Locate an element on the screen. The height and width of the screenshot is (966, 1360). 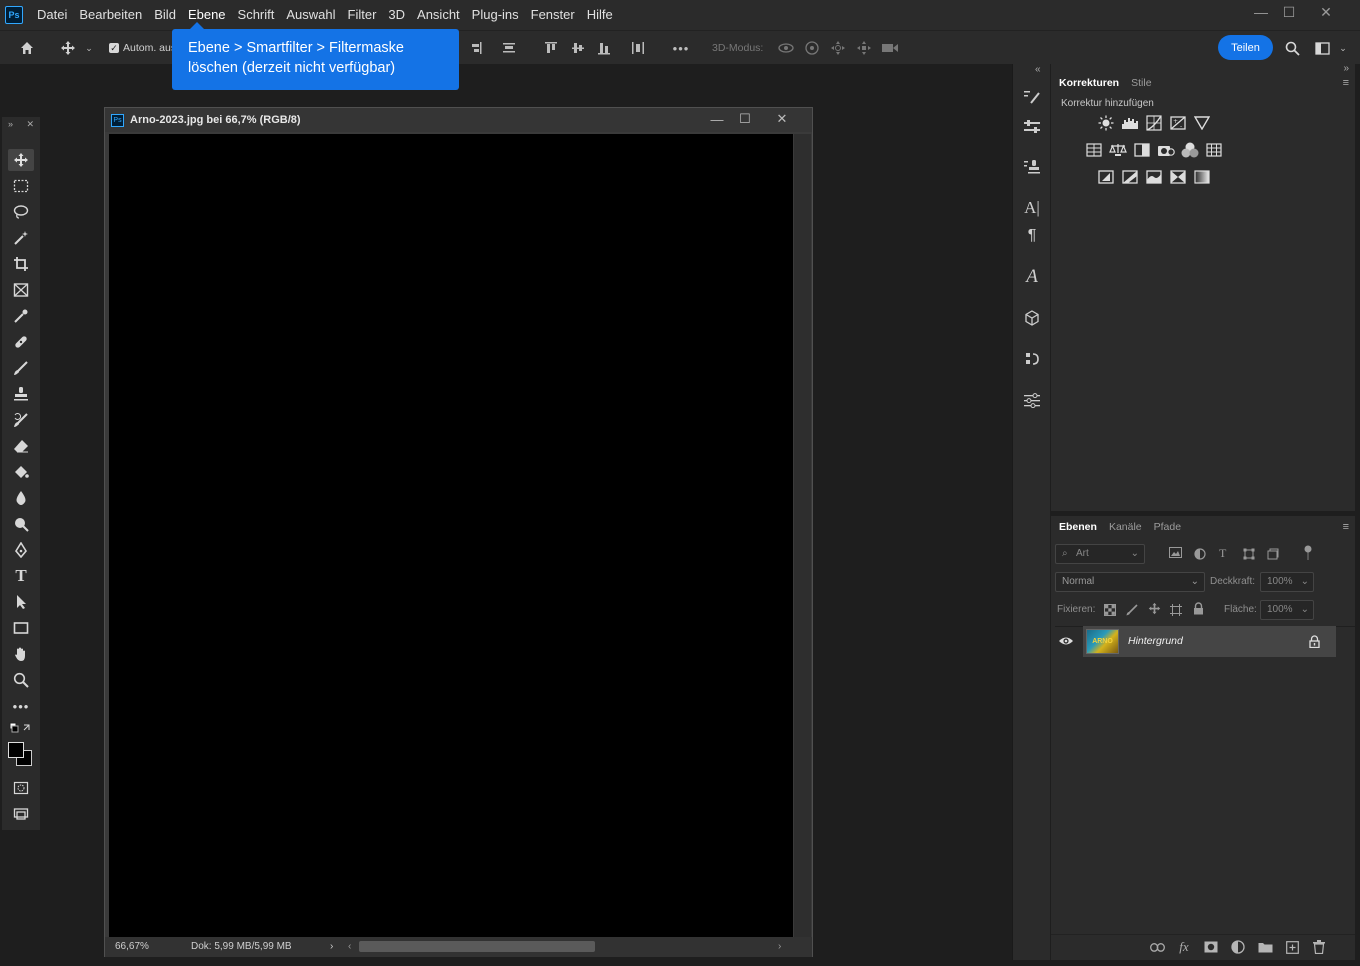
layer-name: Hintergrund is located at coordinates (1155, 641).